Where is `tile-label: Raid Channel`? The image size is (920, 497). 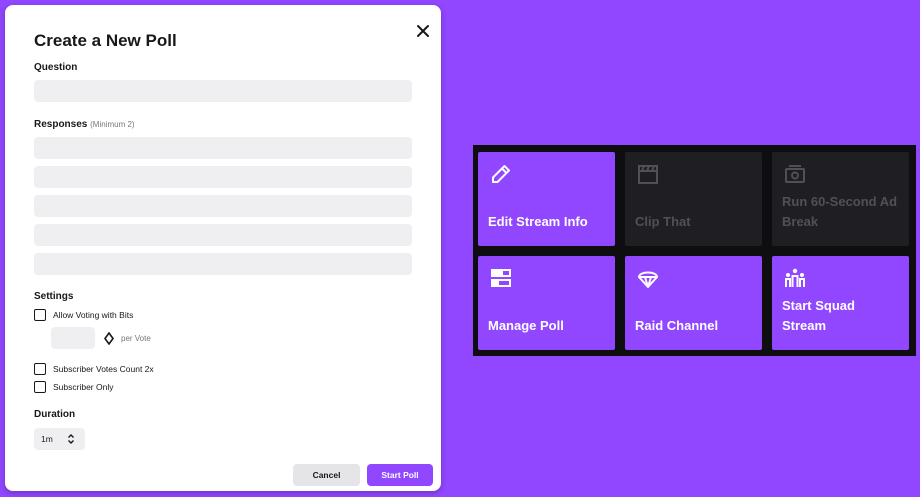
tile-label: Raid Channel is located at coordinates (677, 325).